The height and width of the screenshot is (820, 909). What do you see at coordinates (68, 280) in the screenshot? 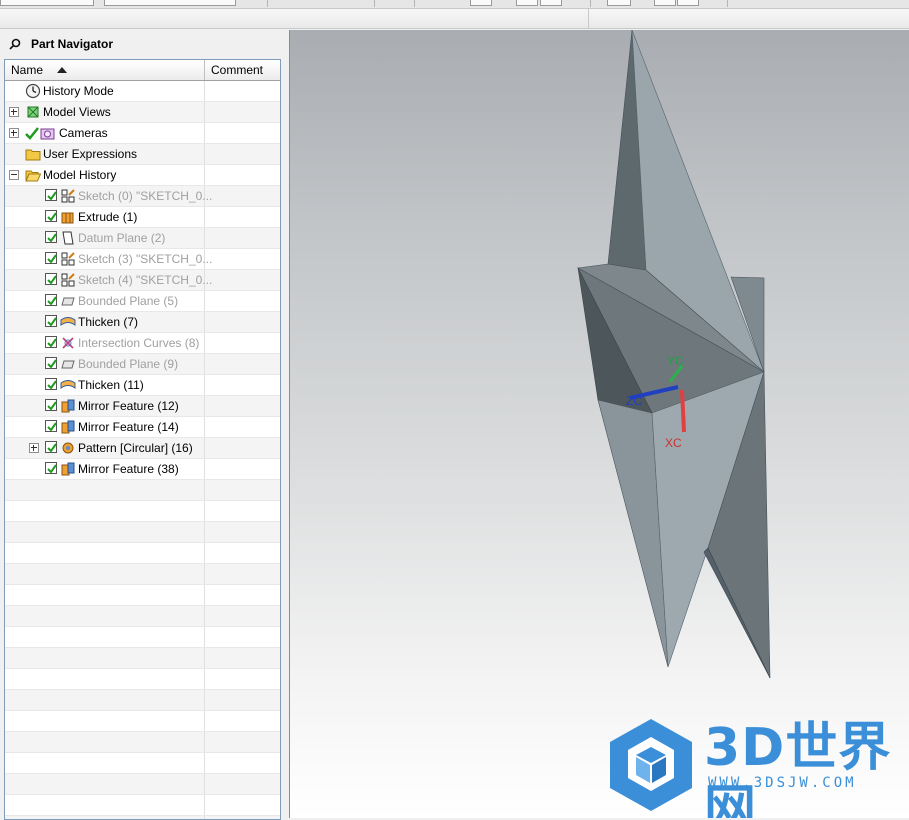
I see `sketch-icon` at bounding box center [68, 280].